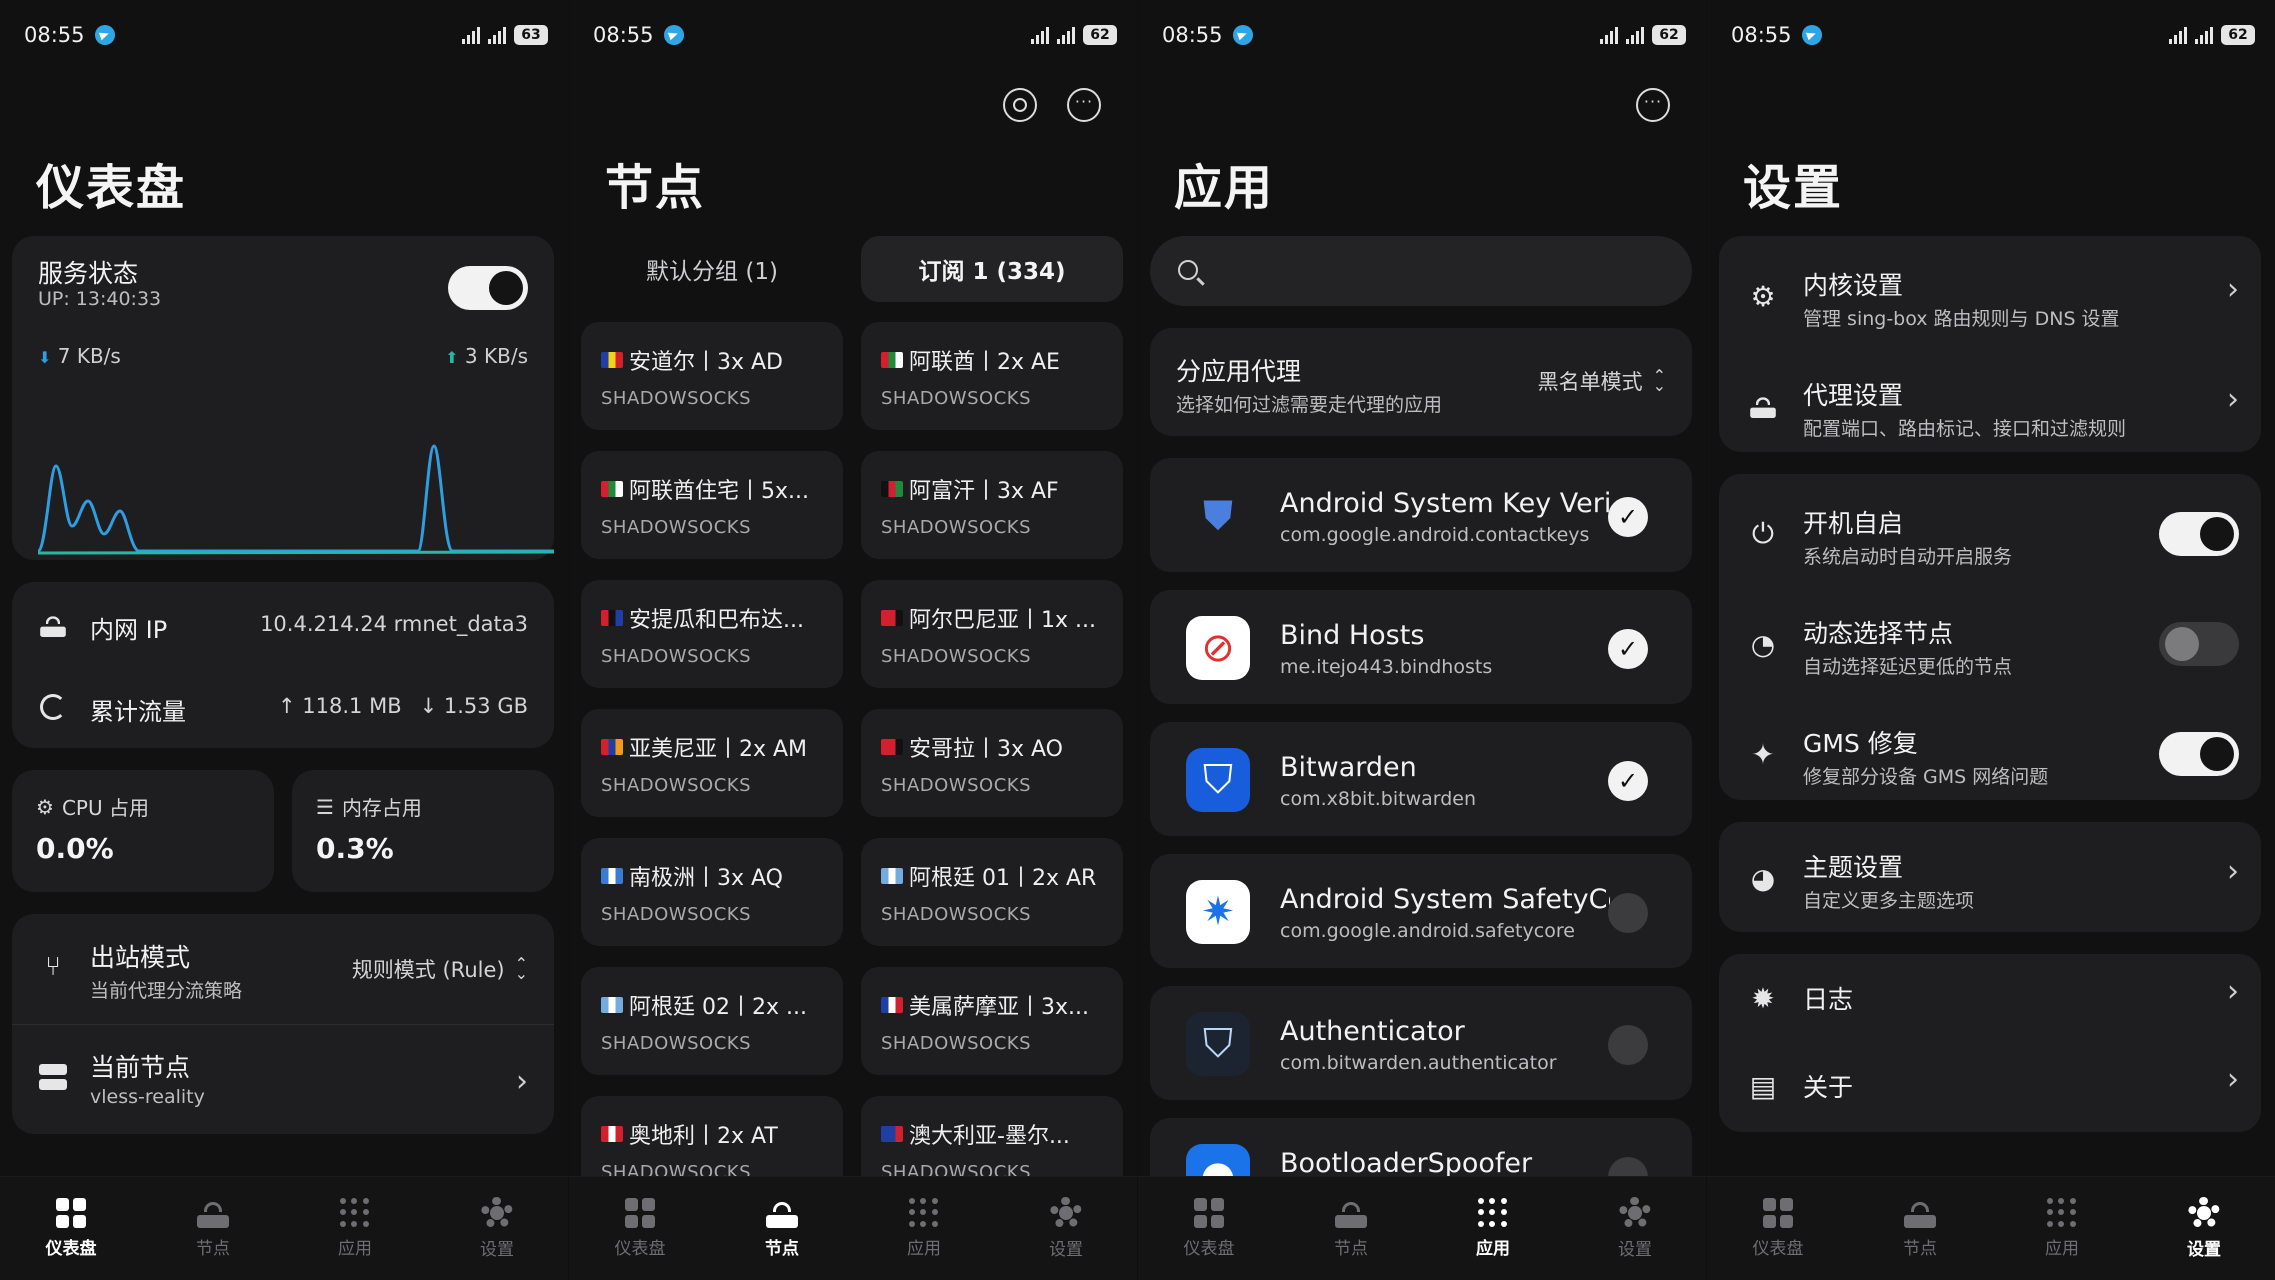  What do you see at coordinates (147, 1078) in the screenshot?
I see `current-node-row: 当前节点 vless-reality` at bounding box center [147, 1078].